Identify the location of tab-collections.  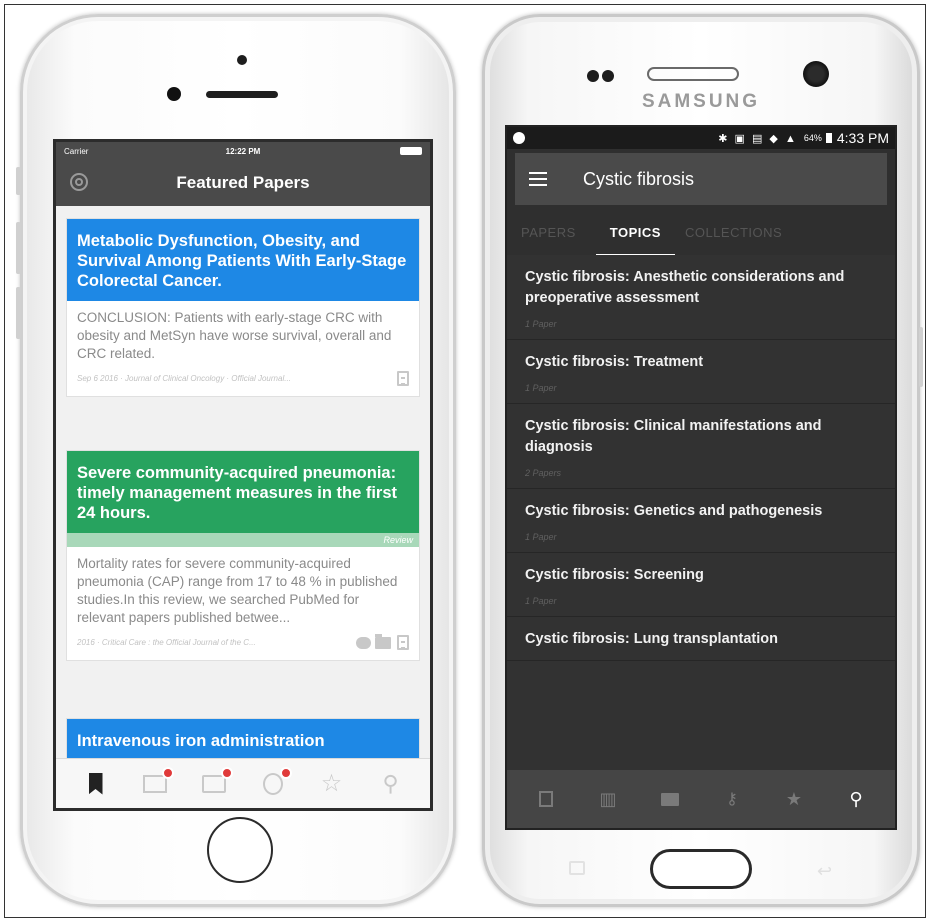
(216, 782).